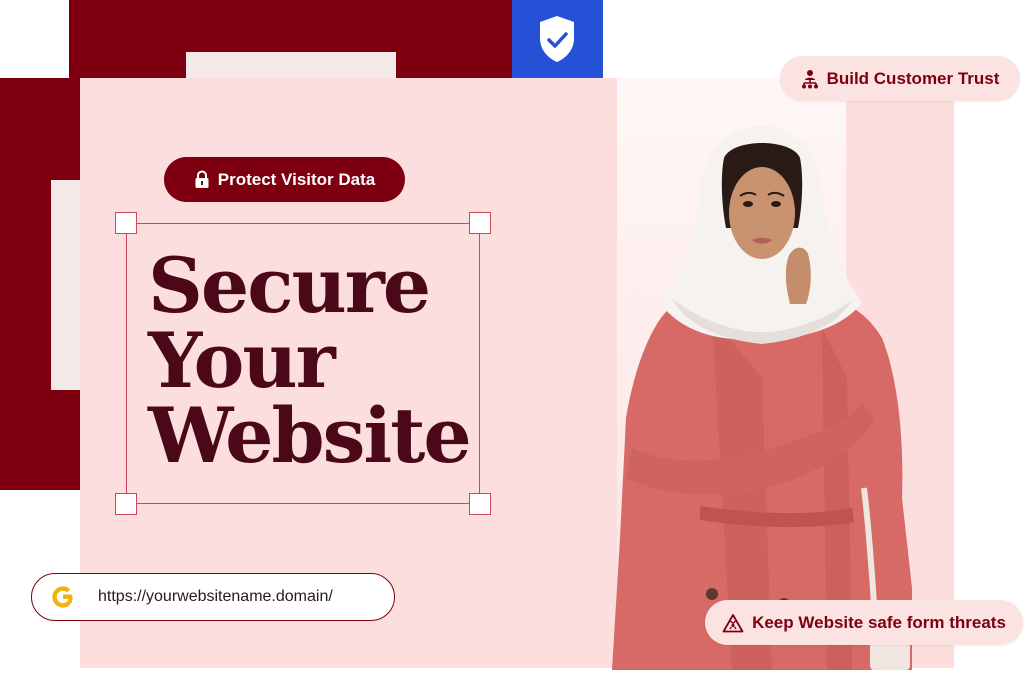 The image size is (1024, 691). Describe the element at coordinates (62, 597) in the screenshot. I see `google-g-icon` at that location.